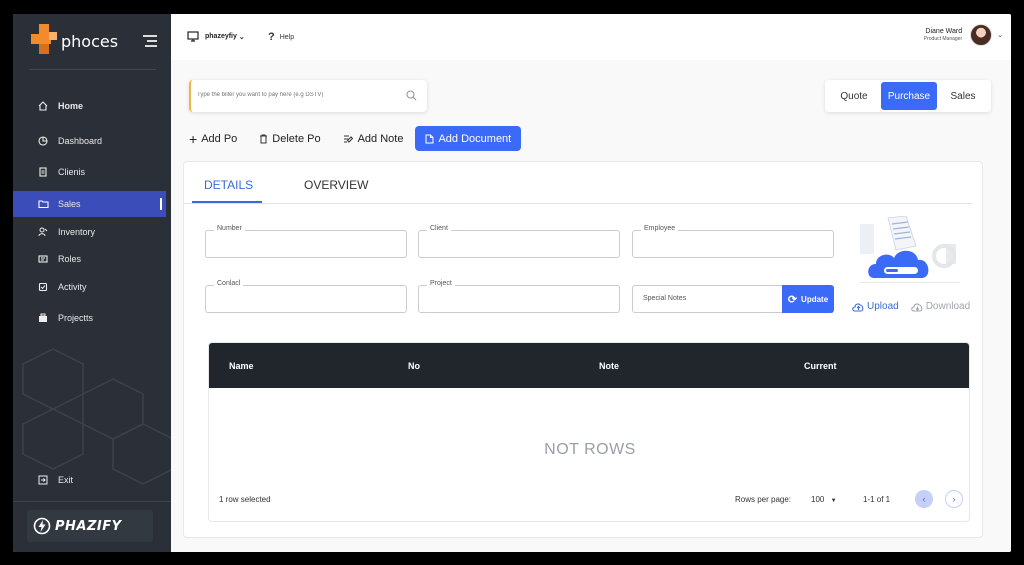 Image resolution: width=1024 pixels, height=565 pixels. I want to click on sidebar-item-label: Home, so click(71, 106).